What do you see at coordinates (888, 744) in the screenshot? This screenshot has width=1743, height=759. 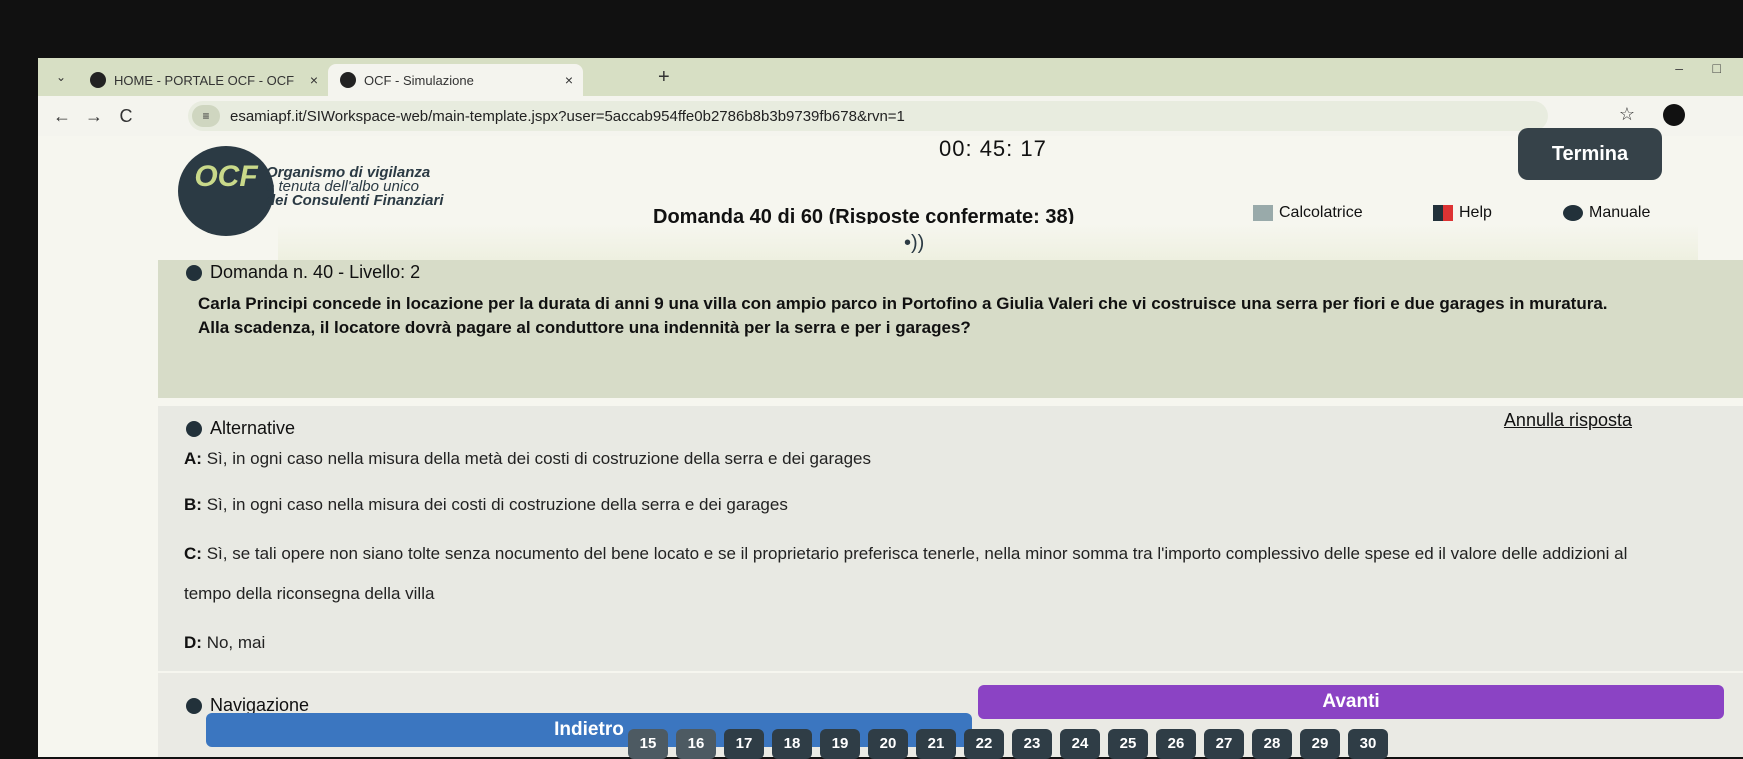 I see `page-button: 20` at bounding box center [888, 744].